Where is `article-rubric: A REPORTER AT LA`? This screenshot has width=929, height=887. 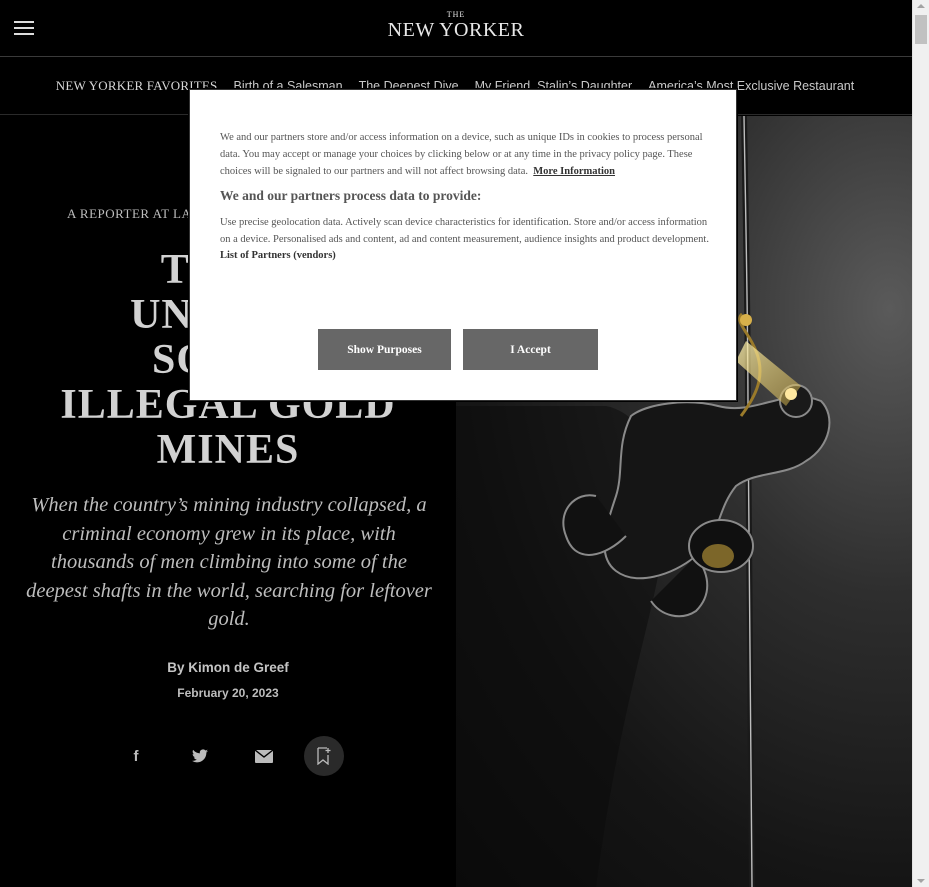 article-rubric: A REPORTER AT LA is located at coordinates (129, 214).